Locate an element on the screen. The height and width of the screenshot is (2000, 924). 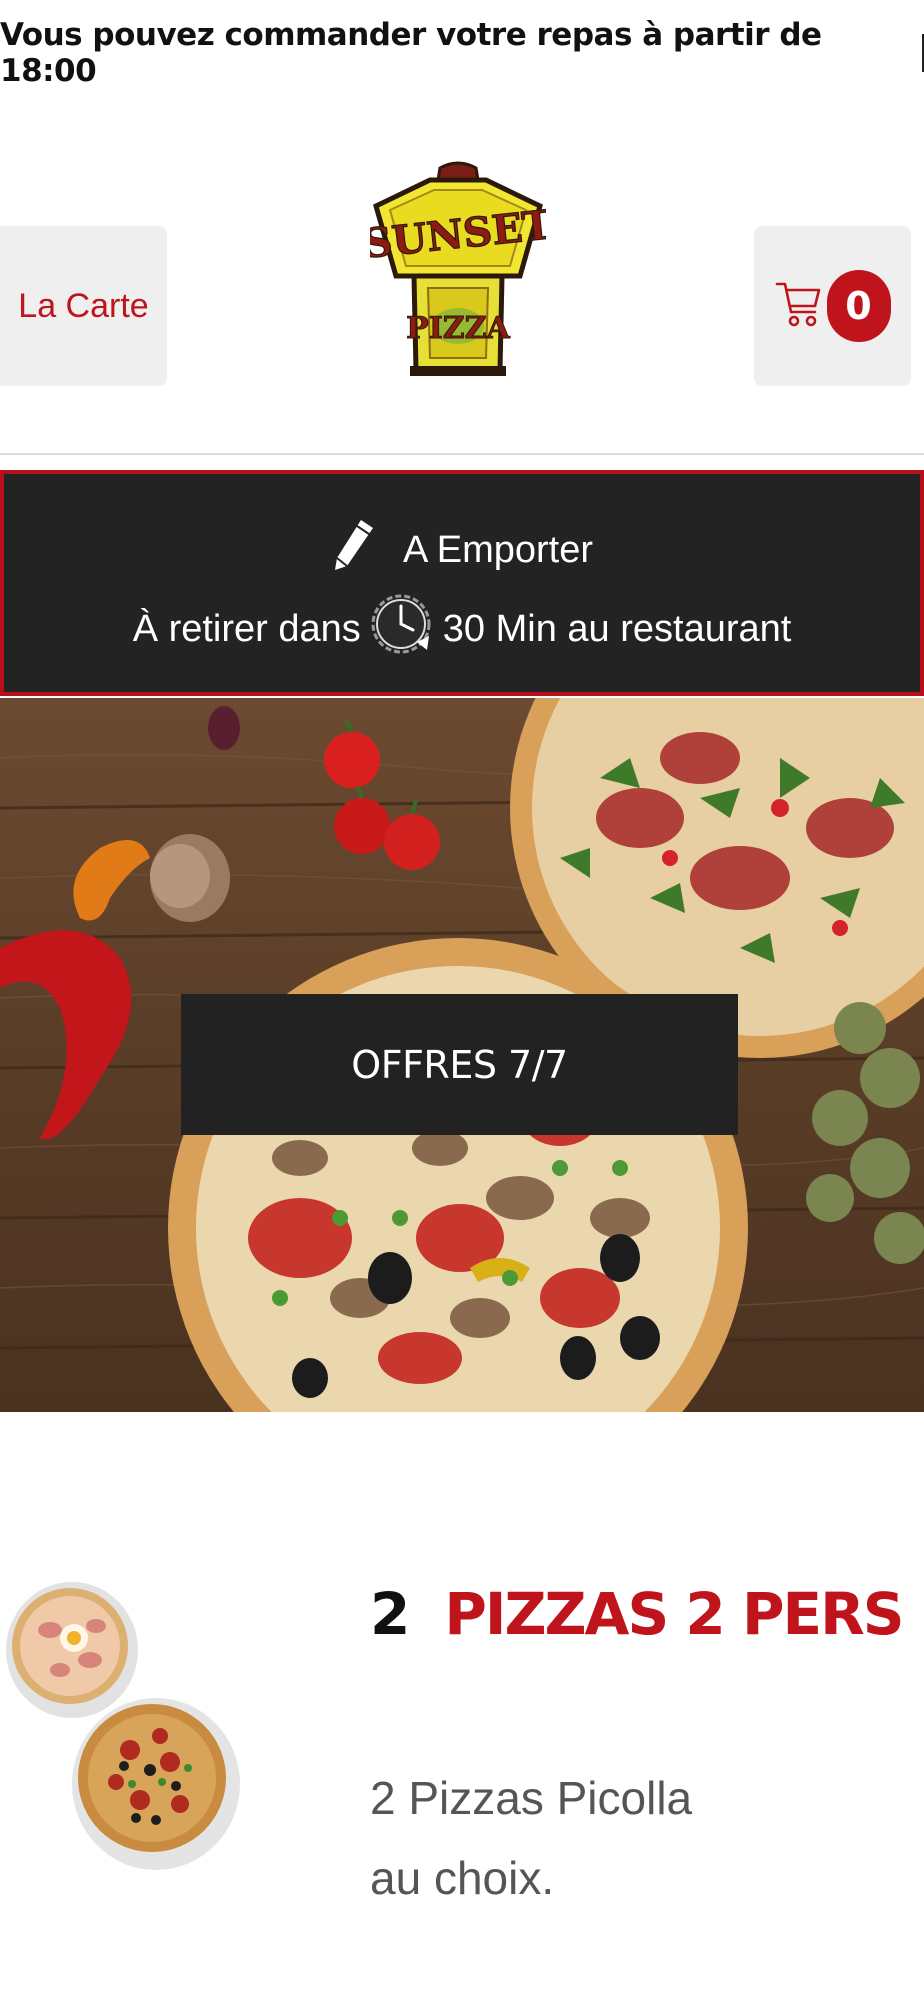
menu-button-label: La Carte is located at coordinates (83, 305).